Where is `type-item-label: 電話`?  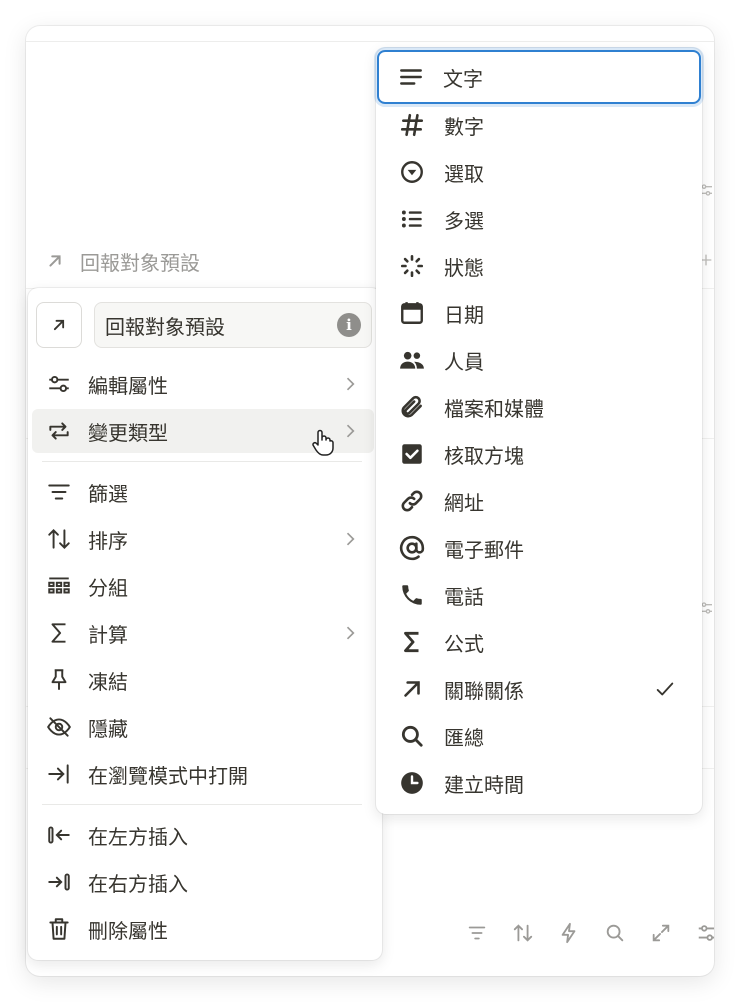
type-item-label: 電話 is located at coordinates (464, 596).